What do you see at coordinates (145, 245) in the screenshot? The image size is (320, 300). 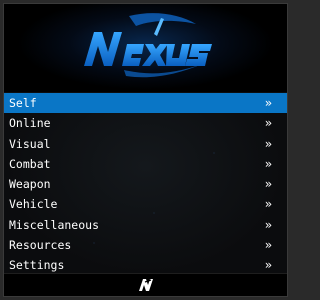 I see `menu-item-resources: Resources »` at bounding box center [145, 245].